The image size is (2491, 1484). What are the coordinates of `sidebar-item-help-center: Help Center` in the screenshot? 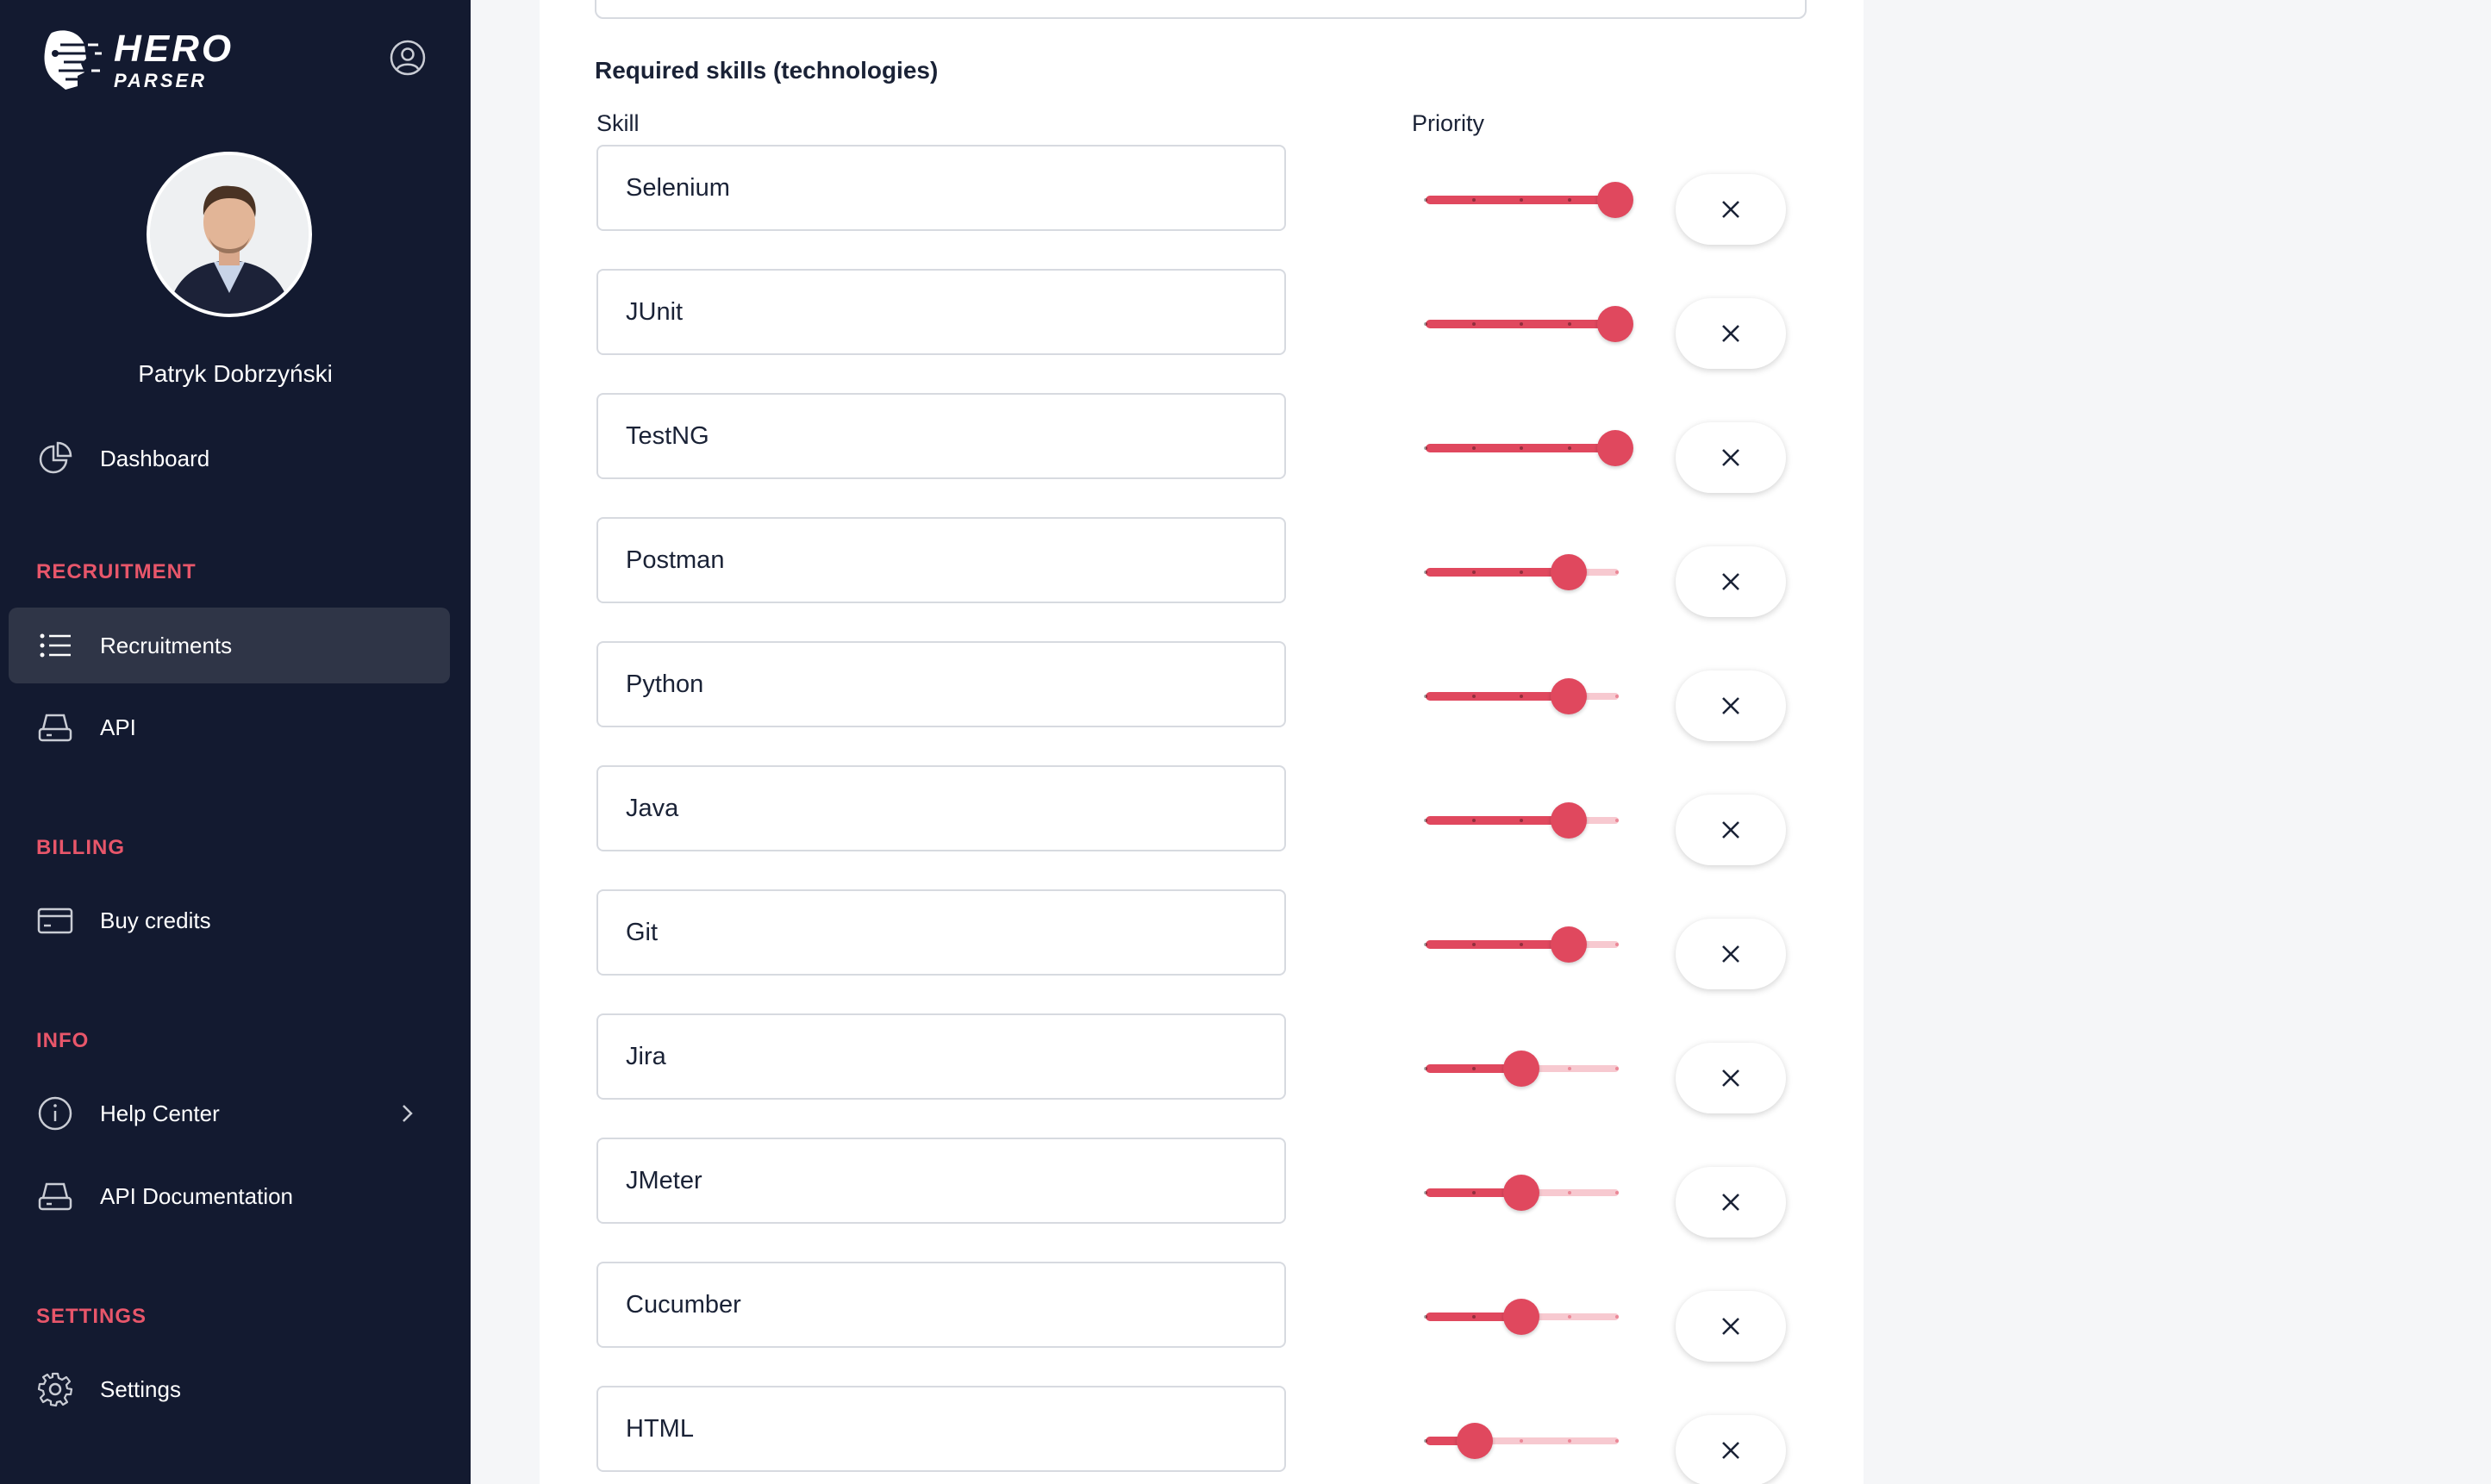 It's located at (229, 1113).